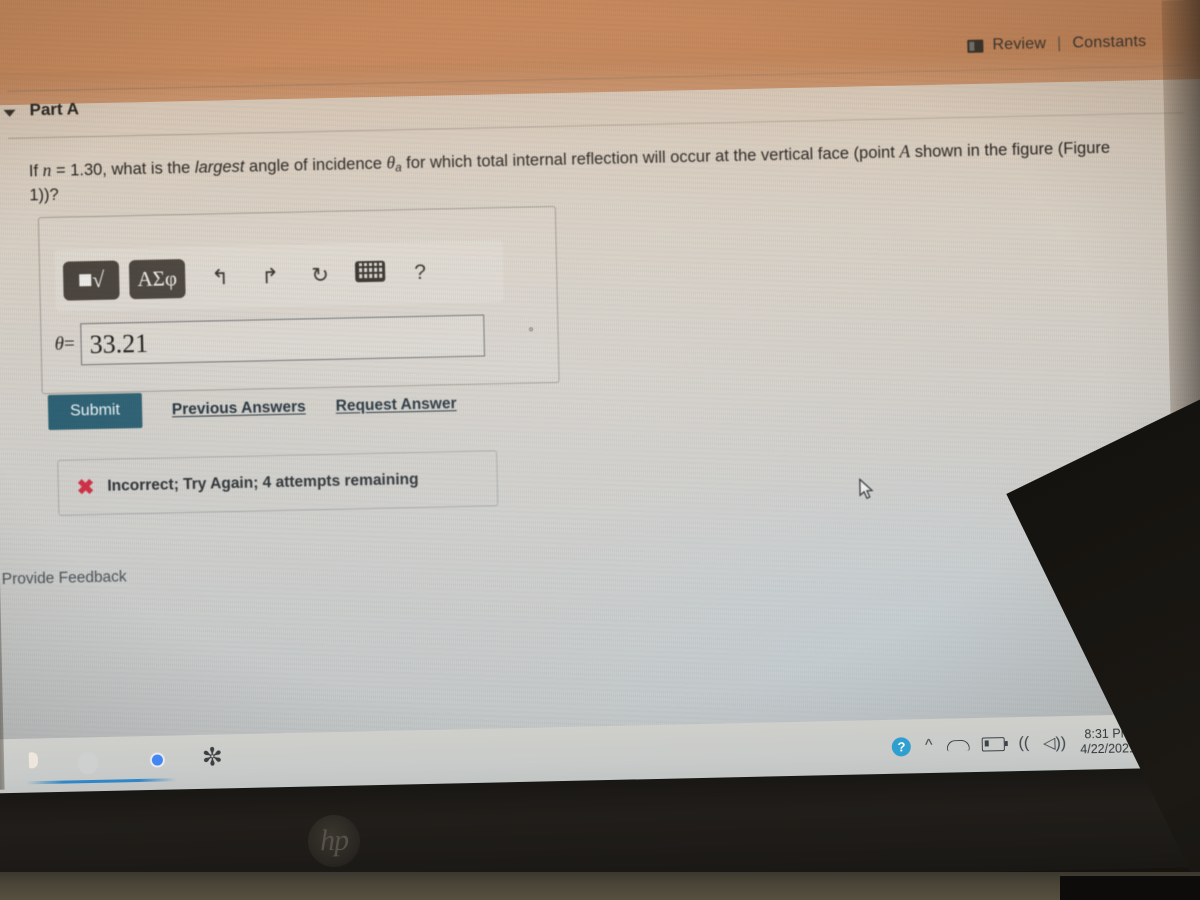 Image resolution: width=1200 pixels, height=900 pixels. I want to click on wifi-icon: ((, so click(1023, 744).